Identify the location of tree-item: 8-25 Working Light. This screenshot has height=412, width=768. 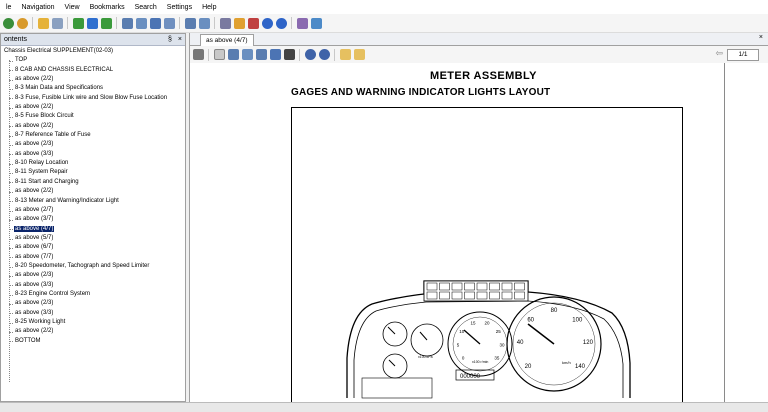
(93, 322).